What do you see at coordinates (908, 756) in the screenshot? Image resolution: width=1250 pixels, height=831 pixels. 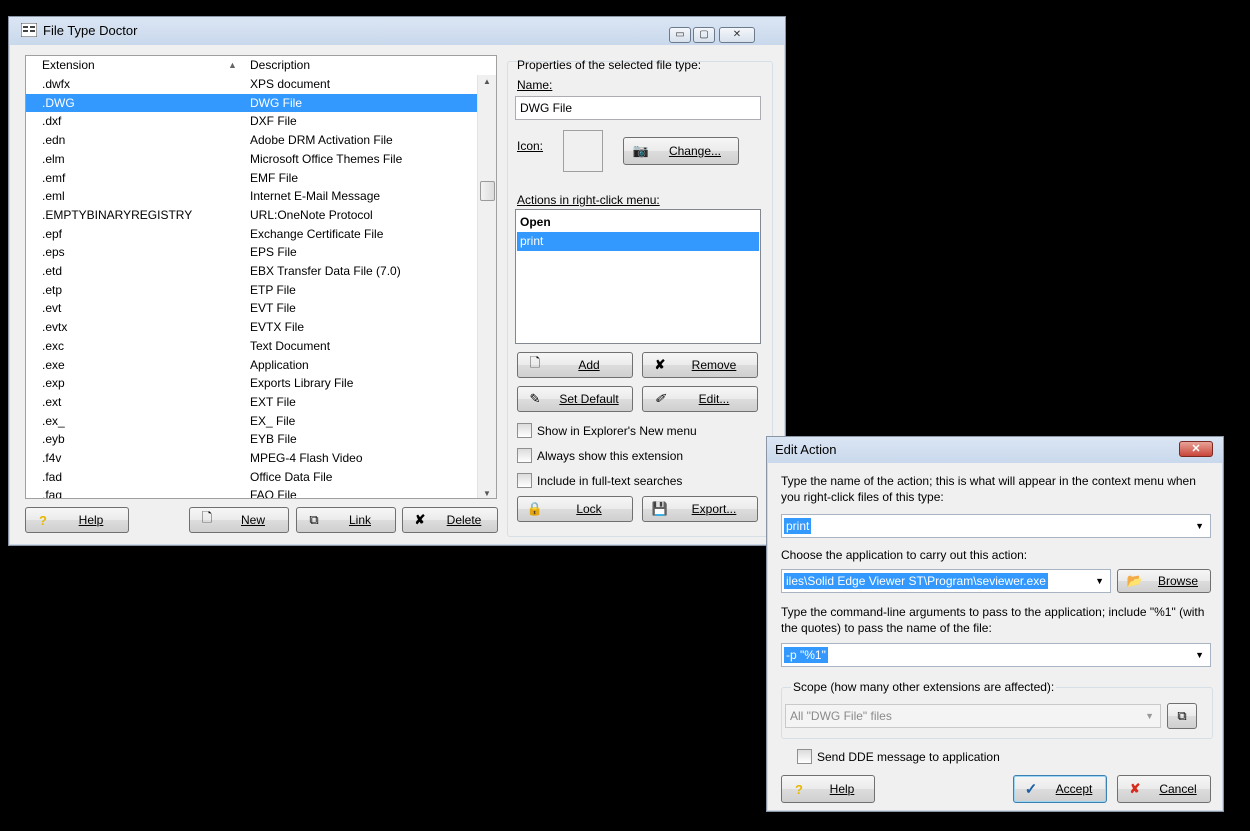 I see `checkbox-dde-label: Send DDE message to application` at bounding box center [908, 756].